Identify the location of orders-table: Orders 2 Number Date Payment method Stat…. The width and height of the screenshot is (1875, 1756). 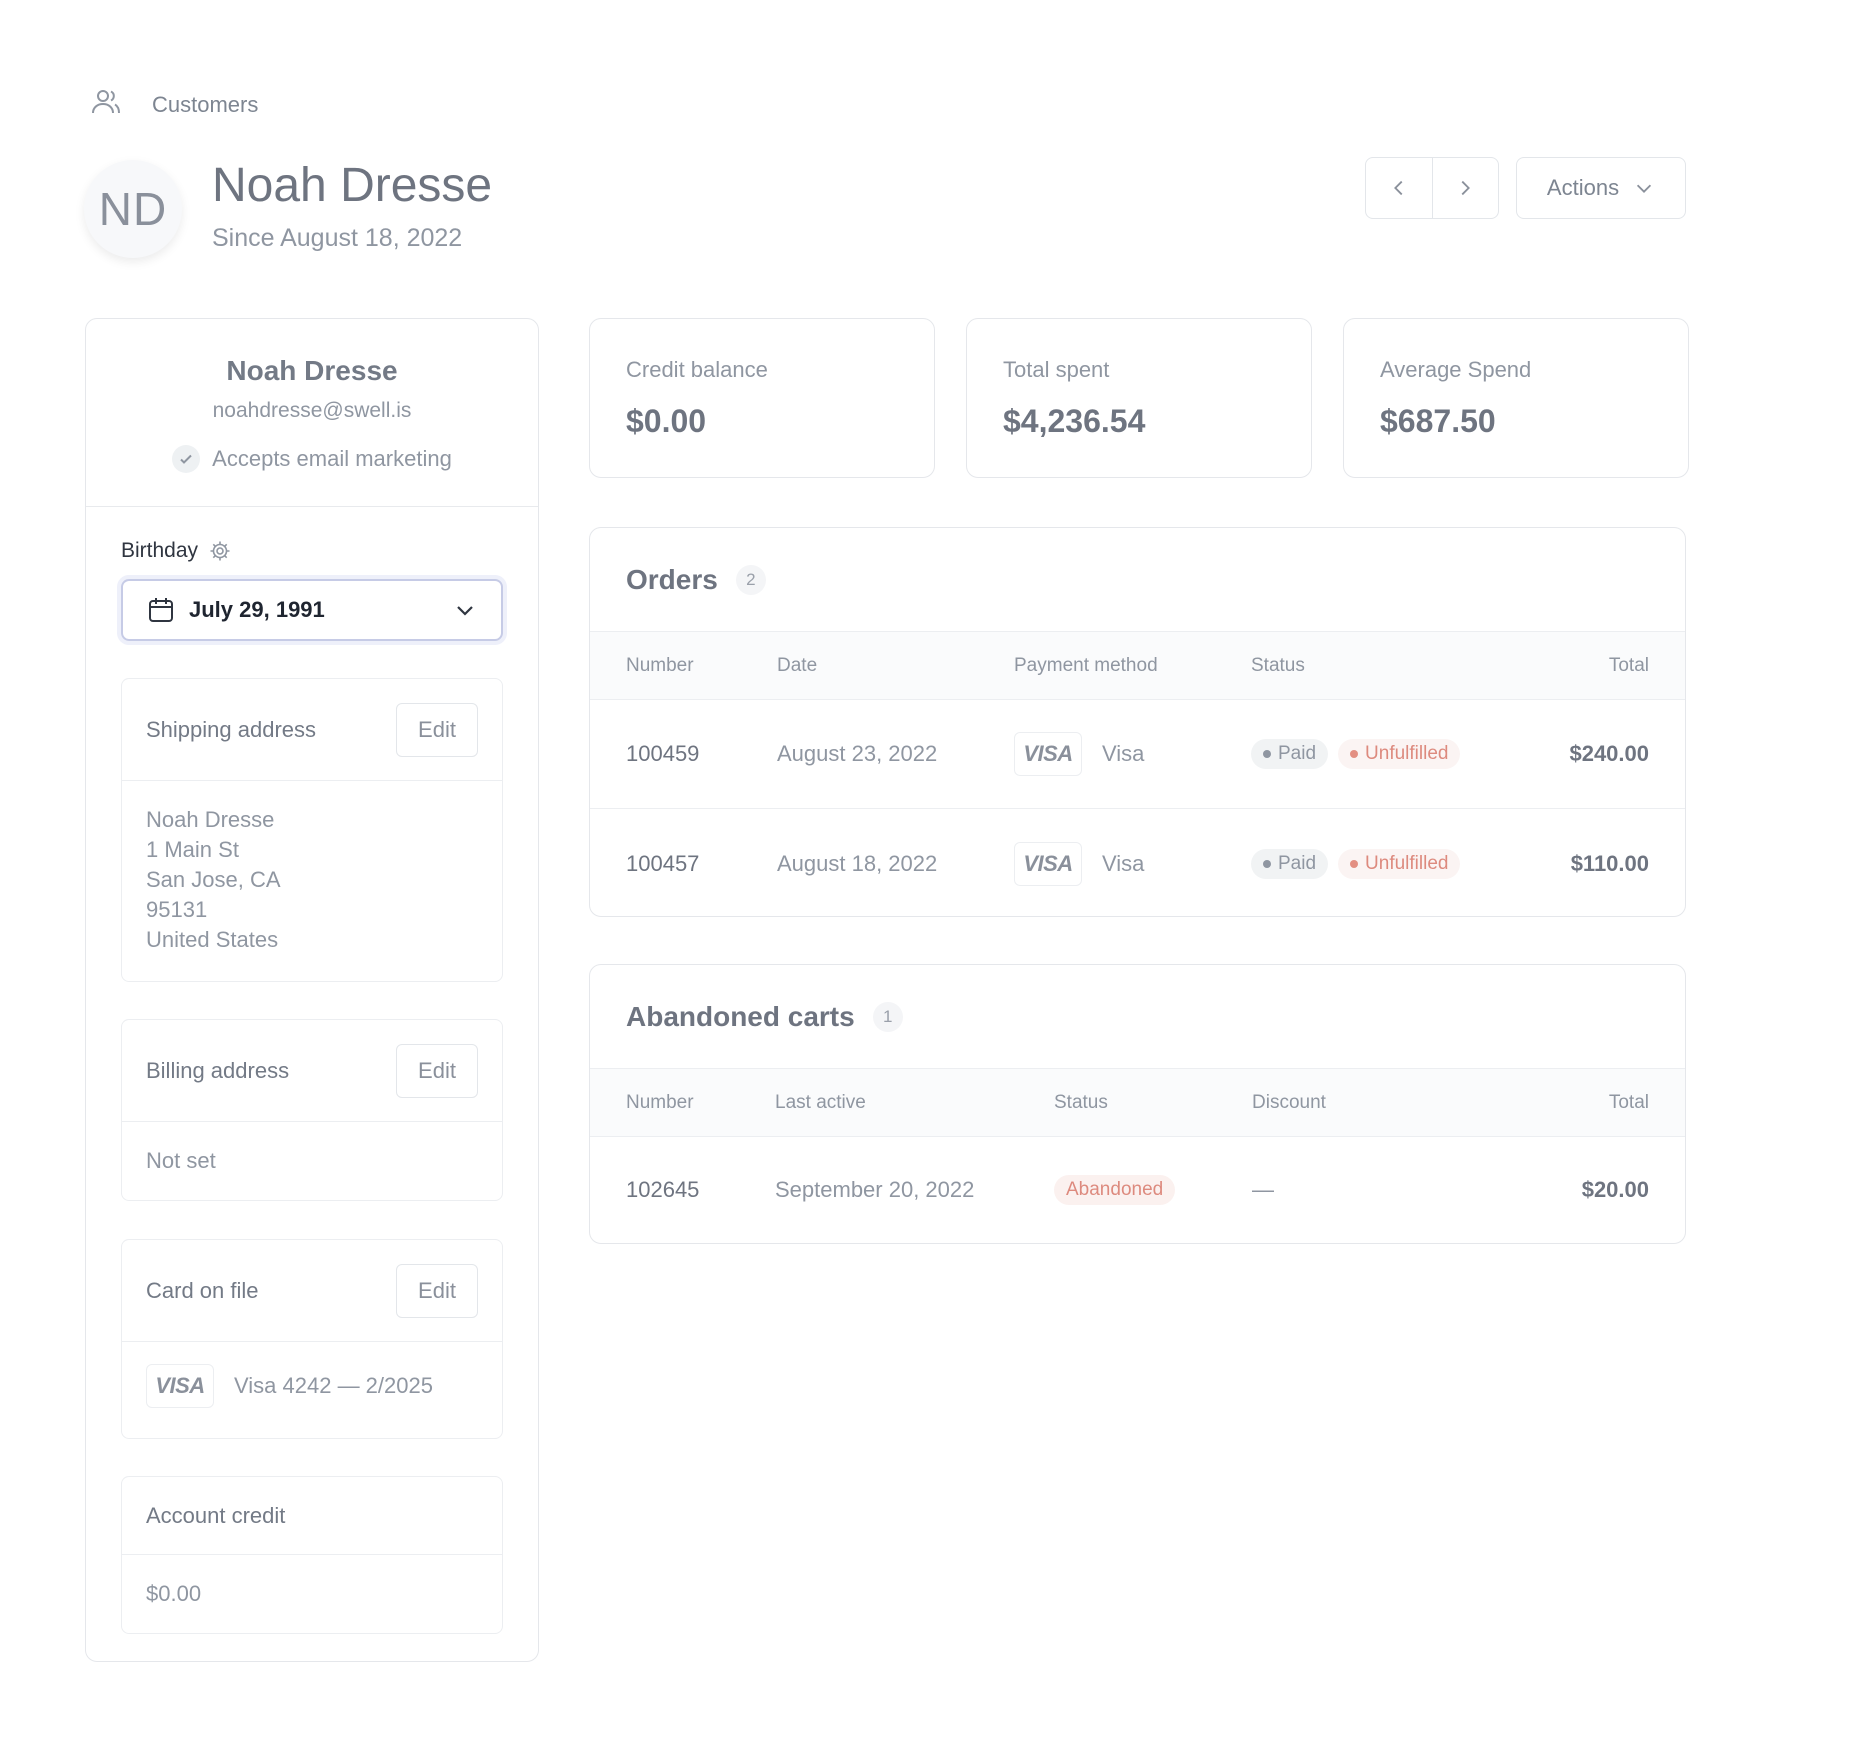
(1137, 722).